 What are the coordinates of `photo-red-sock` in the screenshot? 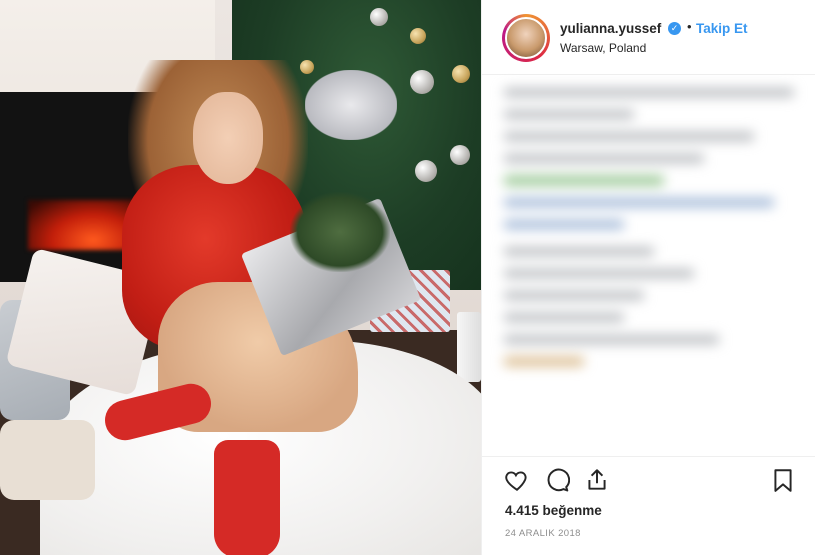 It's located at (247, 497).